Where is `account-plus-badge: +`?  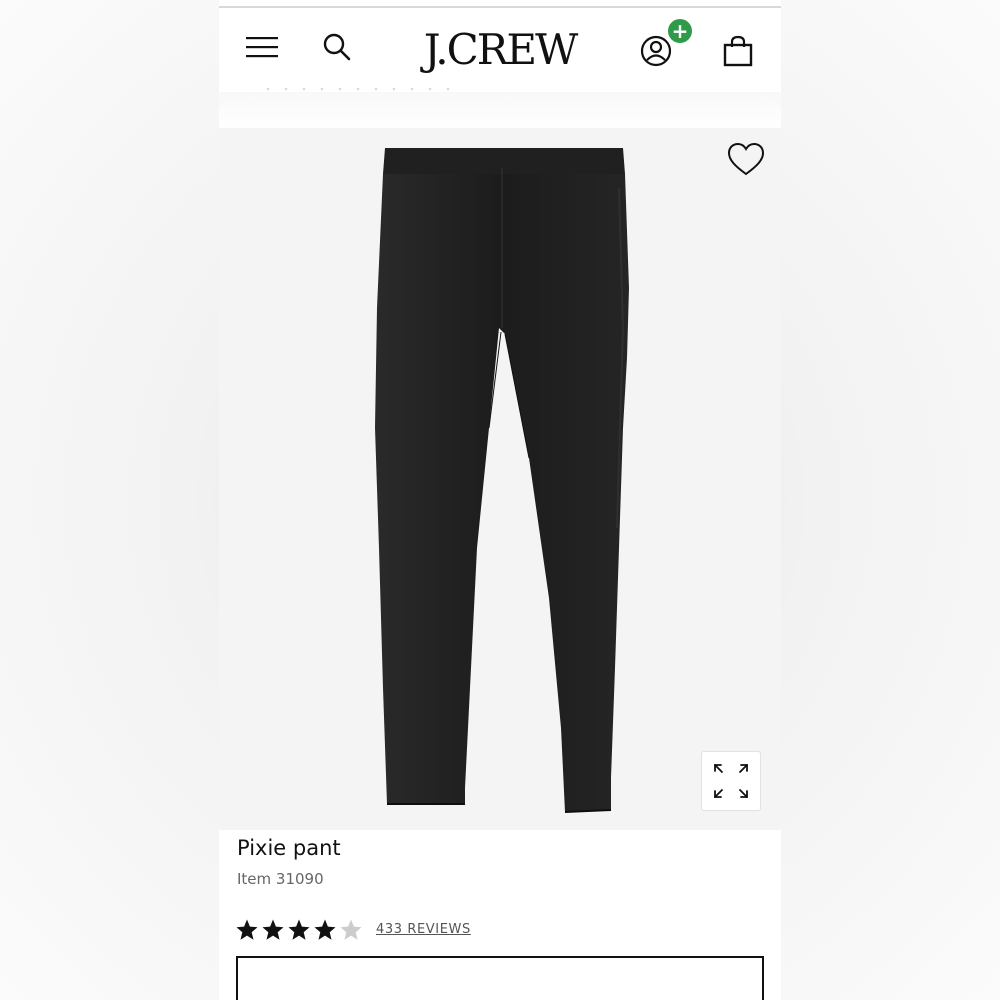
account-plus-badge: + is located at coordinates (680, 31).